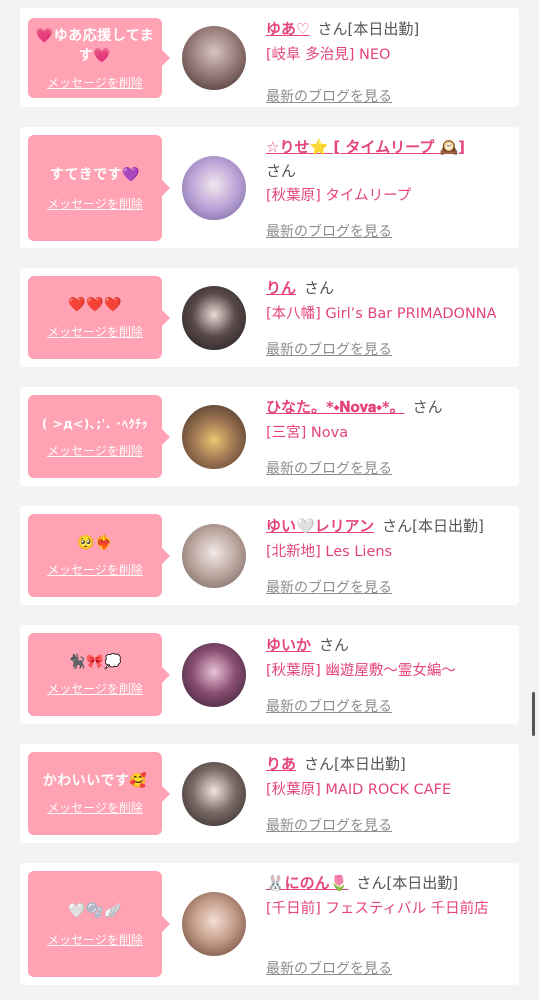 This screenshot has height=1000, width=539. I want to click on cast-name-link: 🐰にのん🌷, so click(307, 883).